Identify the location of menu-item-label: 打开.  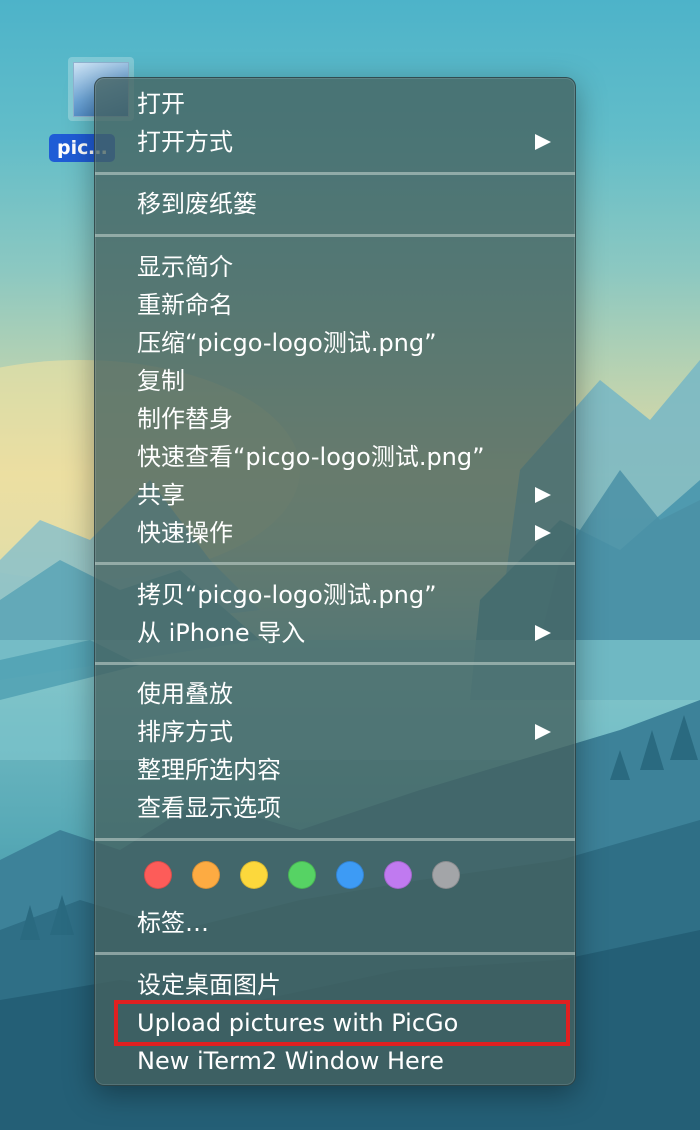
(161, 104).